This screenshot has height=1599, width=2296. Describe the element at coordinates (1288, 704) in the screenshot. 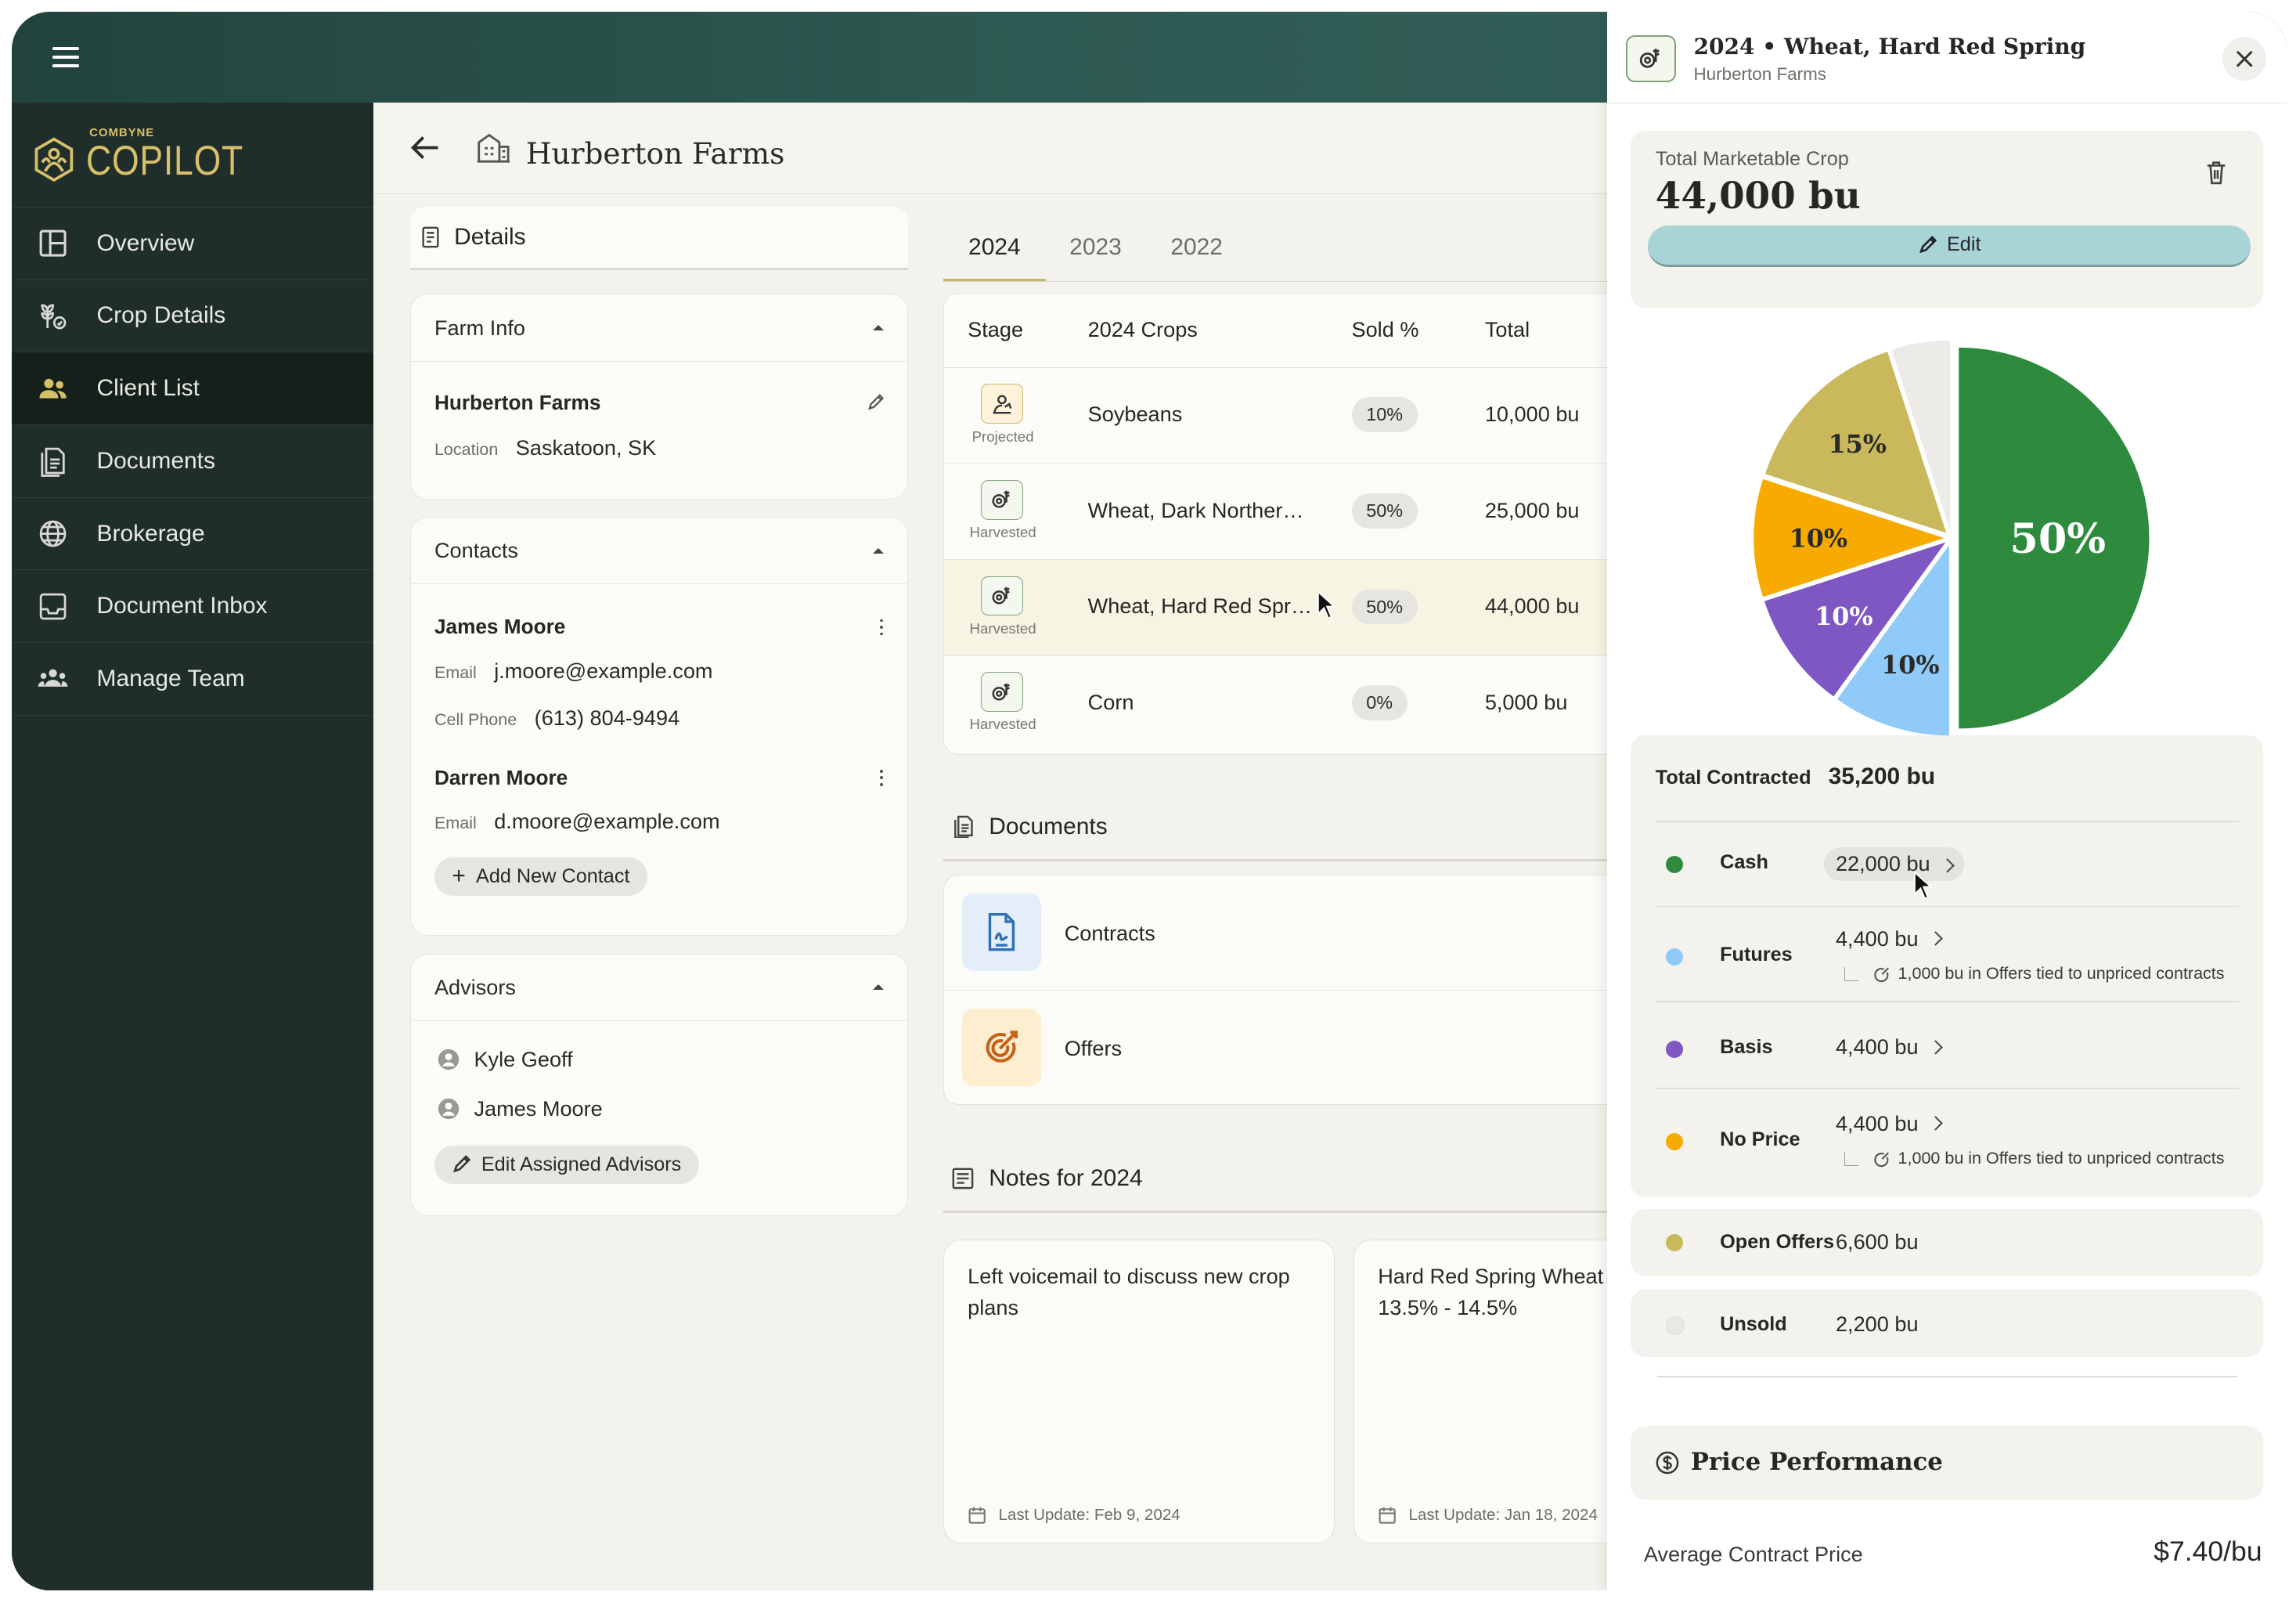

I see `table-row: Harvested Corn 0% 5,000 bu` at that location.